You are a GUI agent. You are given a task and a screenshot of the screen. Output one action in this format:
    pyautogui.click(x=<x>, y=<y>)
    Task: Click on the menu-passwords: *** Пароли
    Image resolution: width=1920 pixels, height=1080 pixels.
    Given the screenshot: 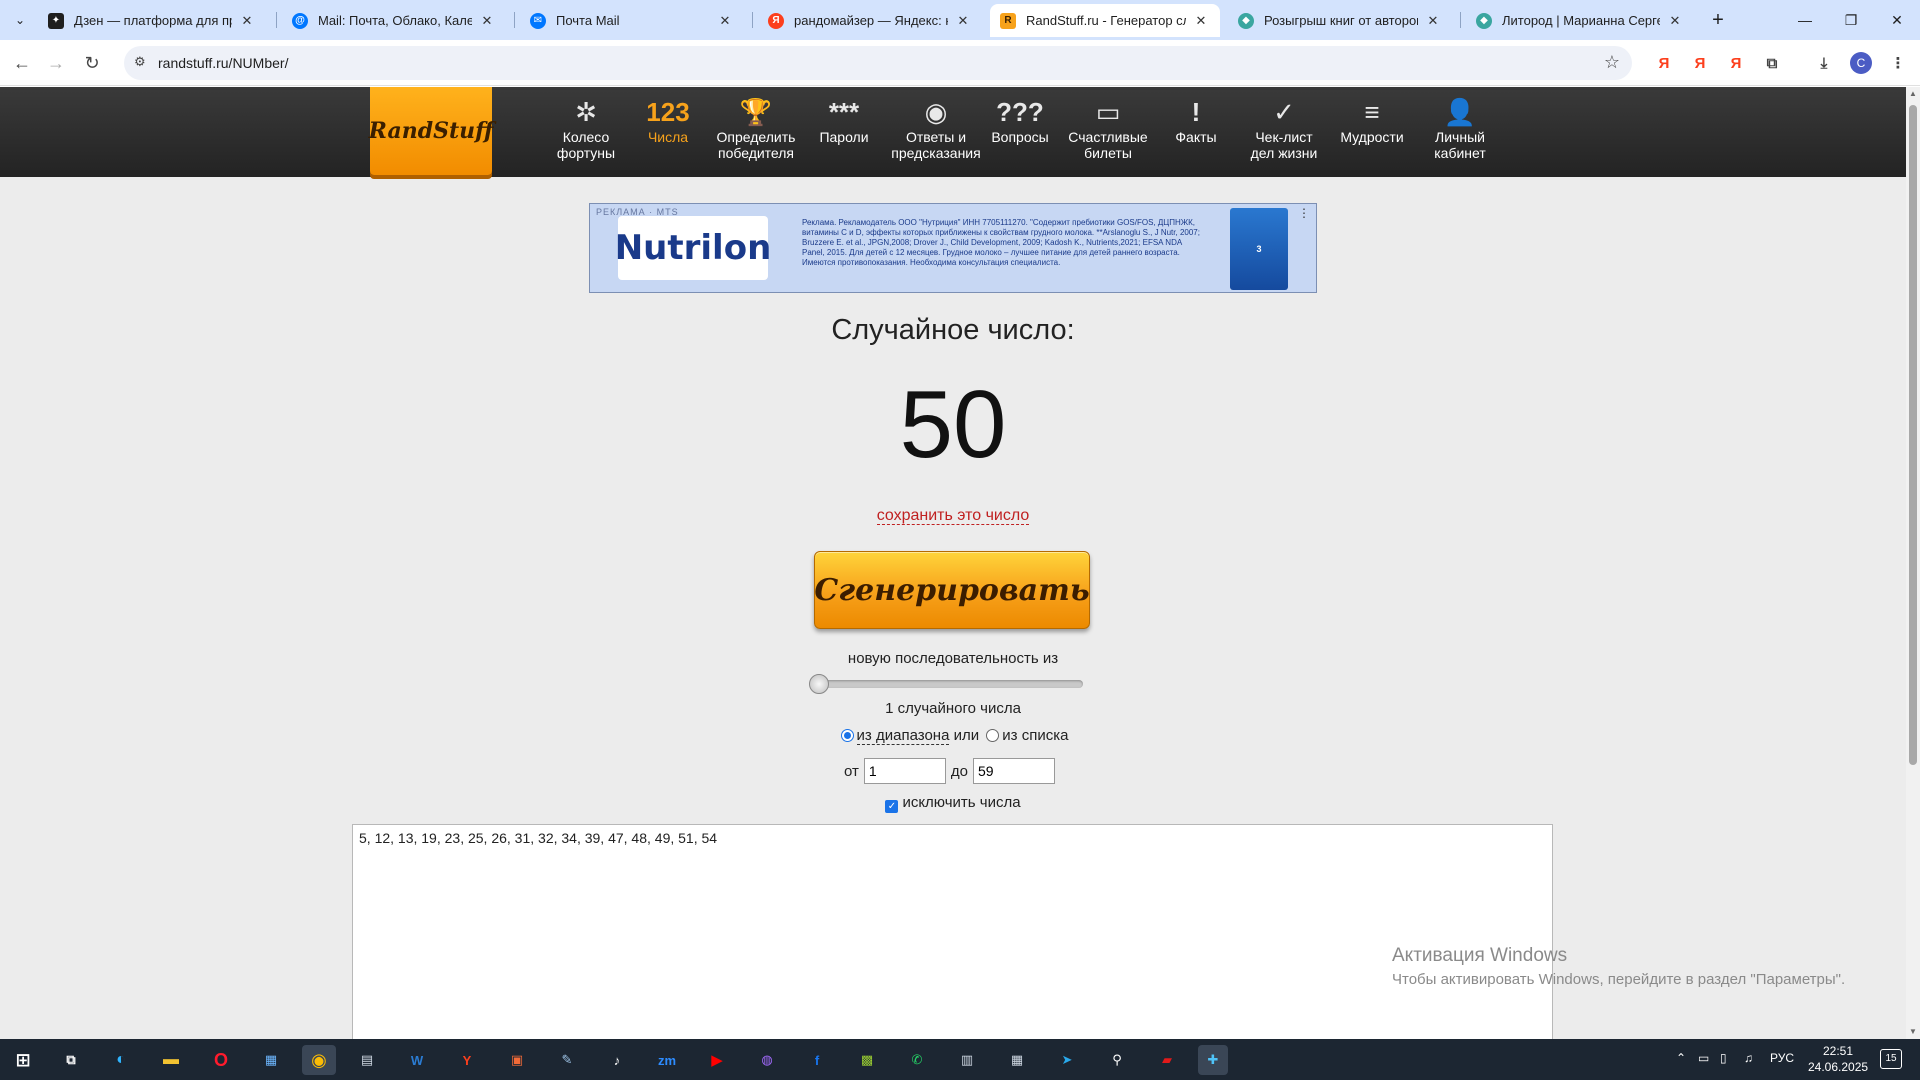 What is the action you would take?
    pyautogui.click(x=844, y=133)
    